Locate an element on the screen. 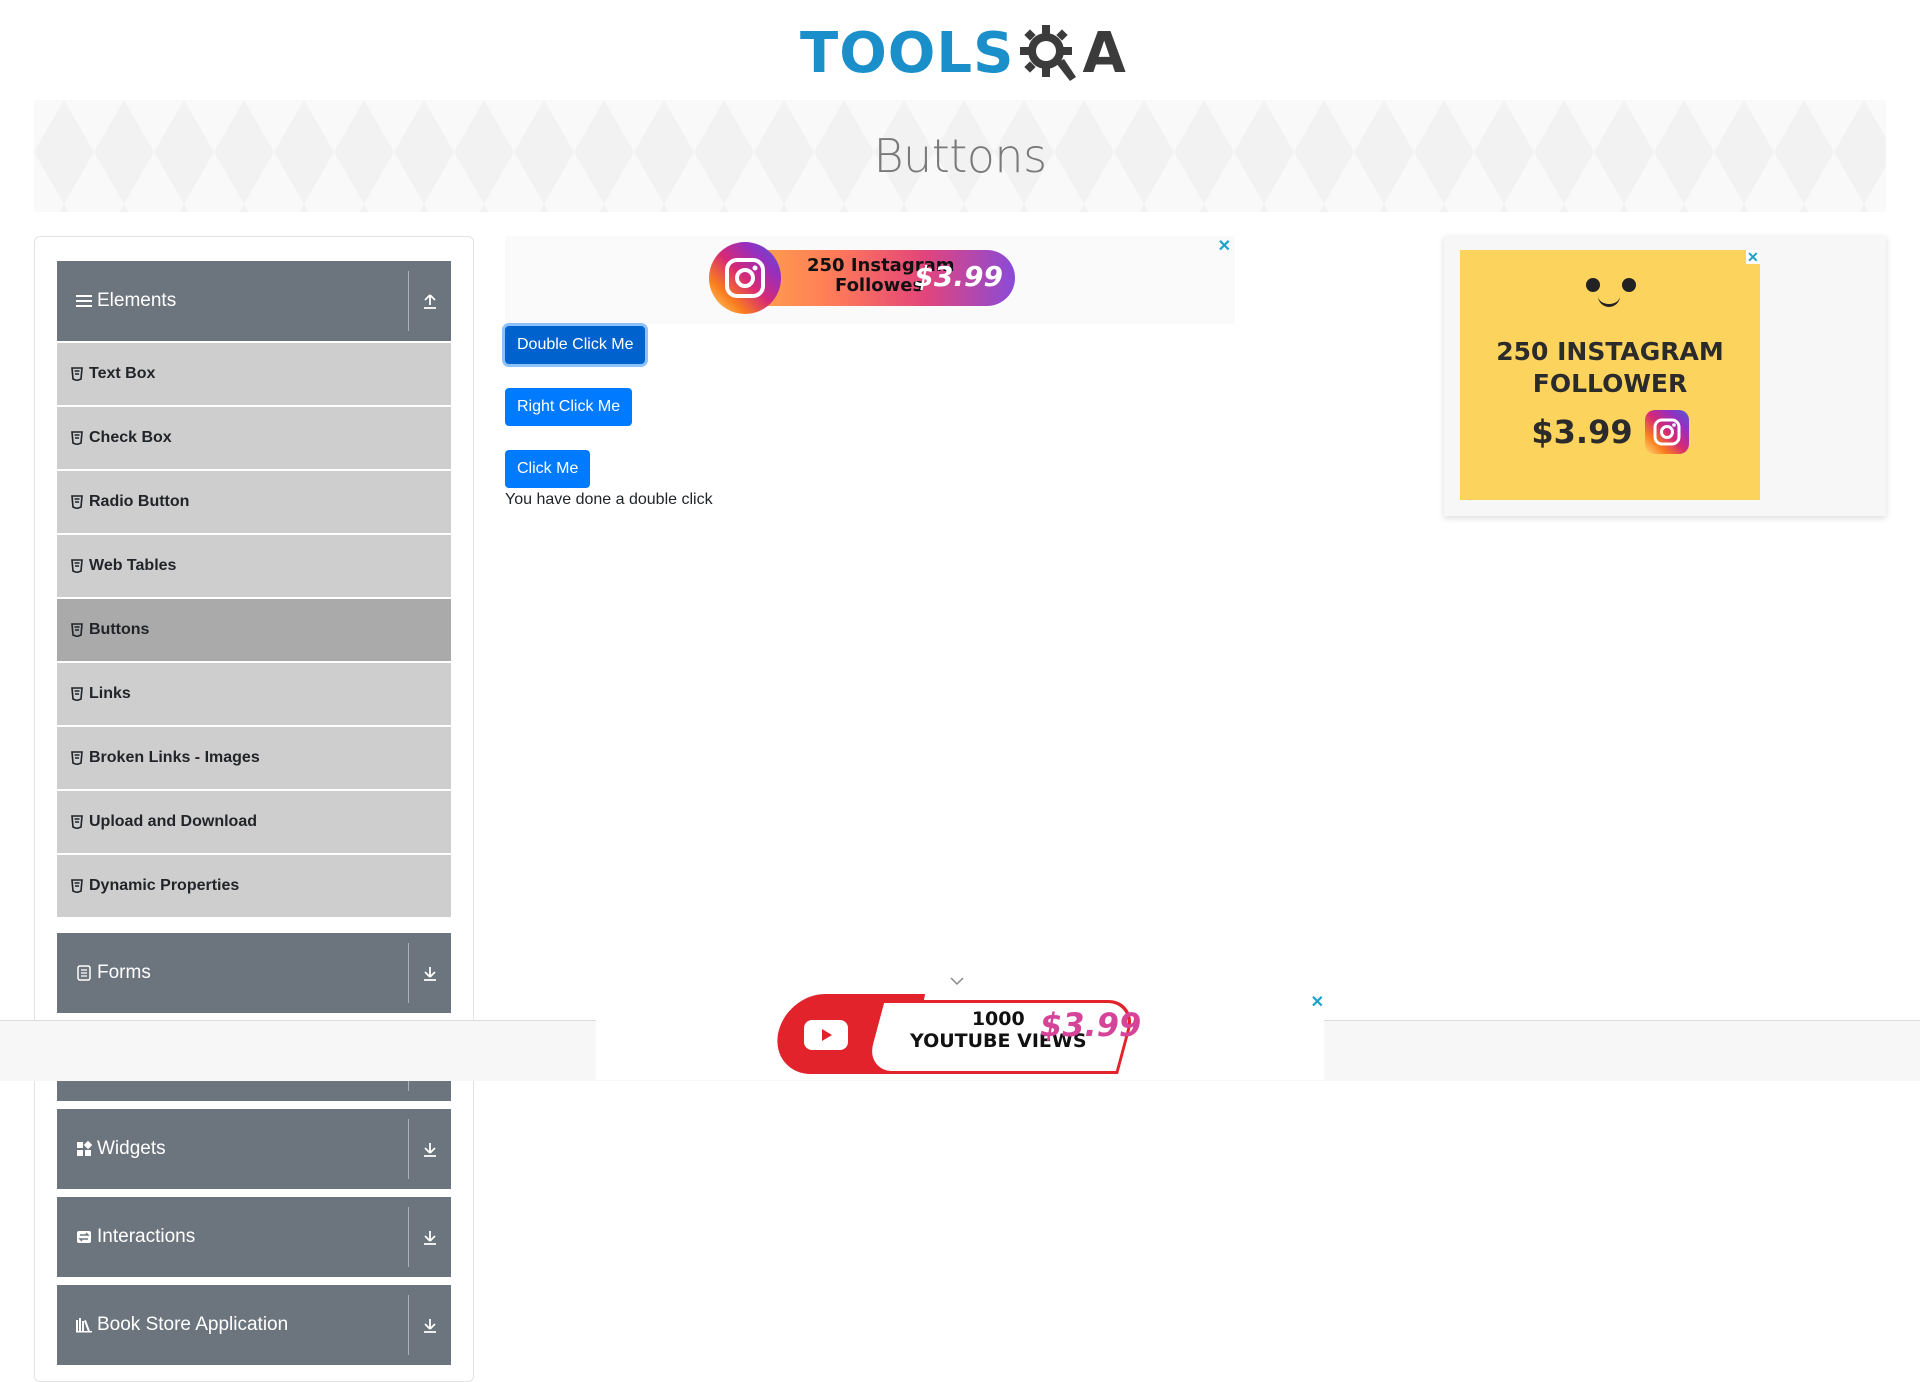 This screenshot has height=1382, width=1920. double-click-button: Double Click Me is located at coordinates (575, 345).